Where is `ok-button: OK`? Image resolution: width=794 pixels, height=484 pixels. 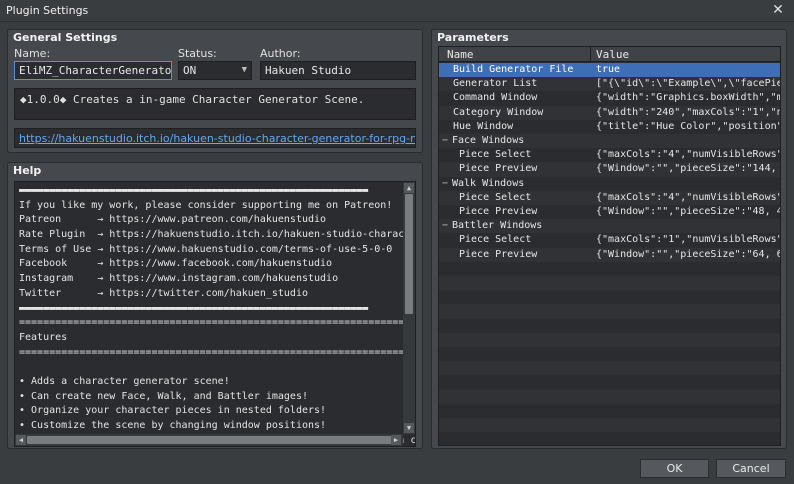 ok-button: OK is located at coordinates (674, 468).